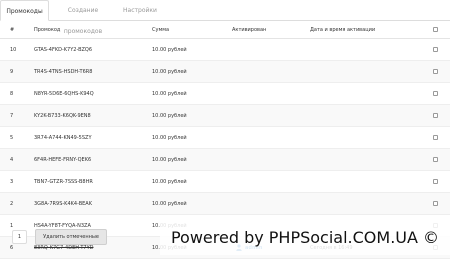 The width and height of the screenshot is (450, 259). I want to click on row-number: 7, so click(12, 116).